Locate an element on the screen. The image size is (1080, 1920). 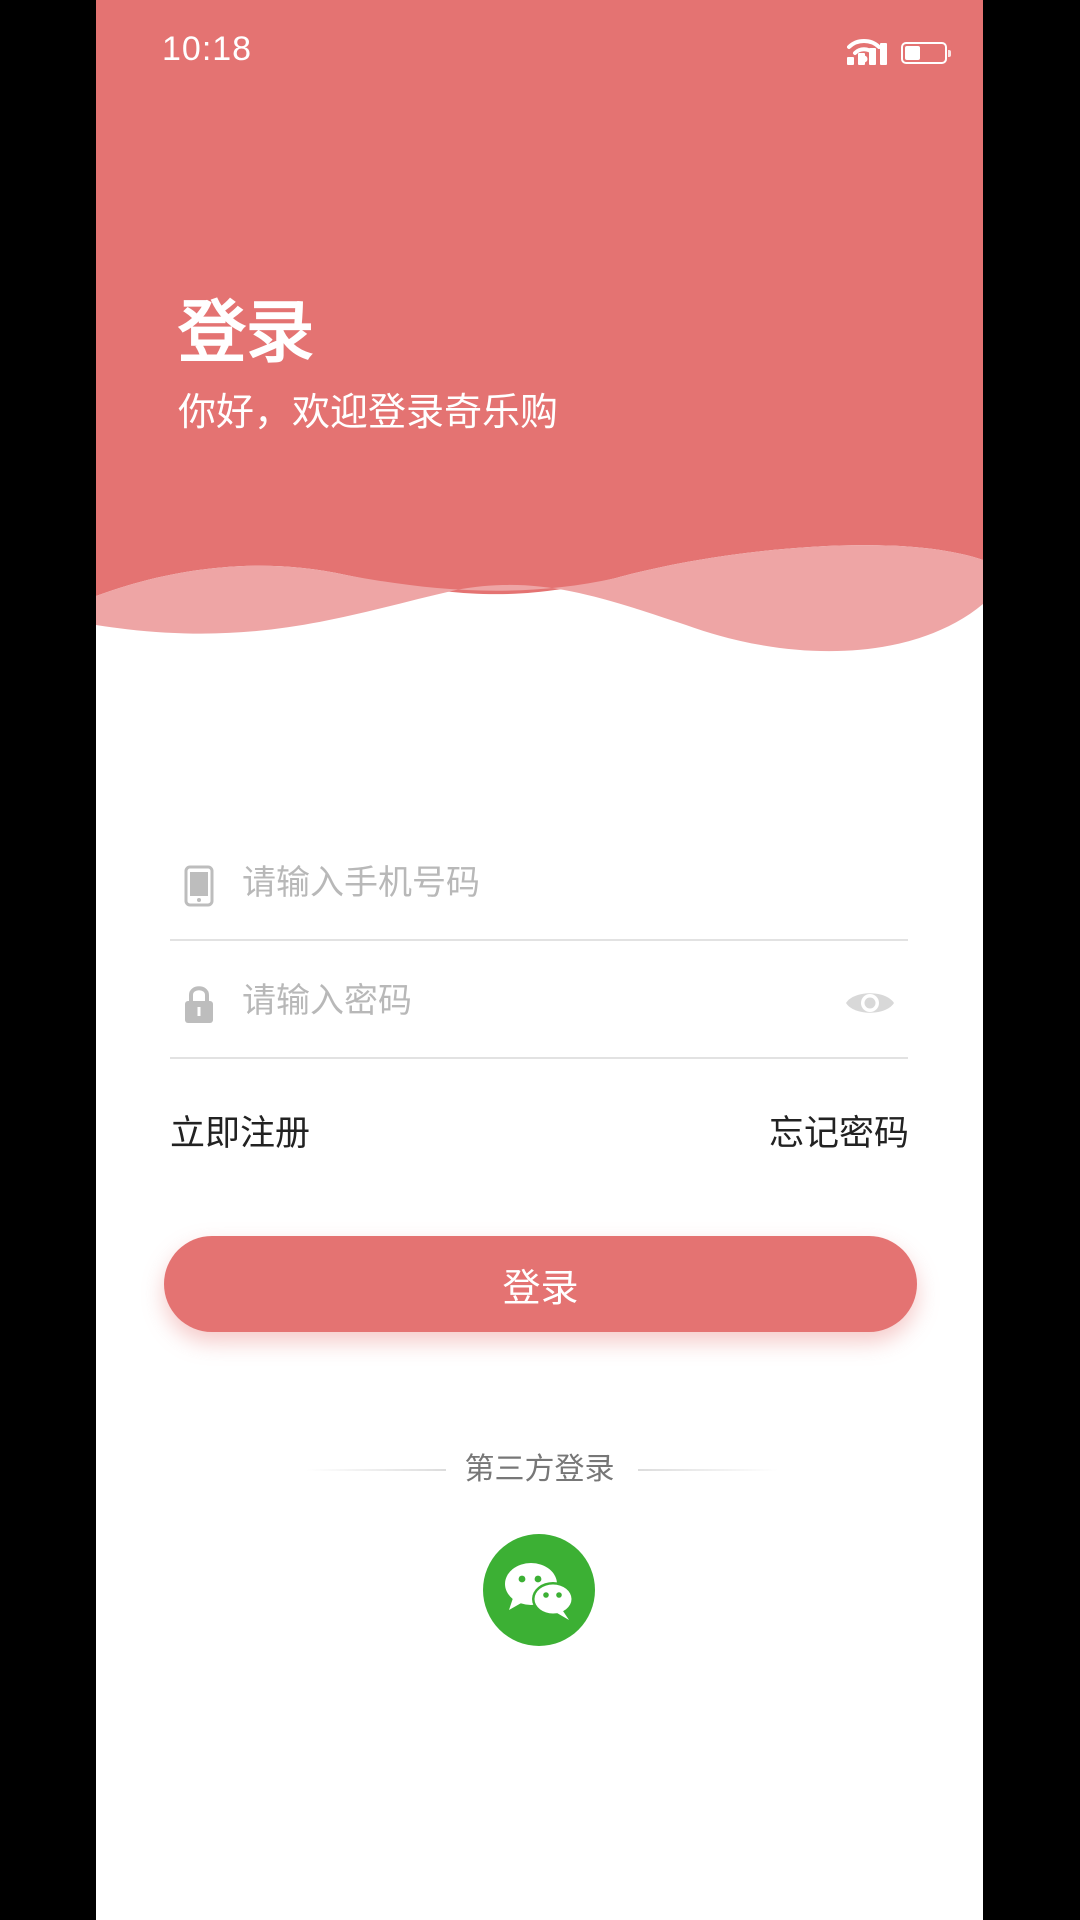
forgot-password-link: 忘记密码 is located at coordinates (839, 1134).